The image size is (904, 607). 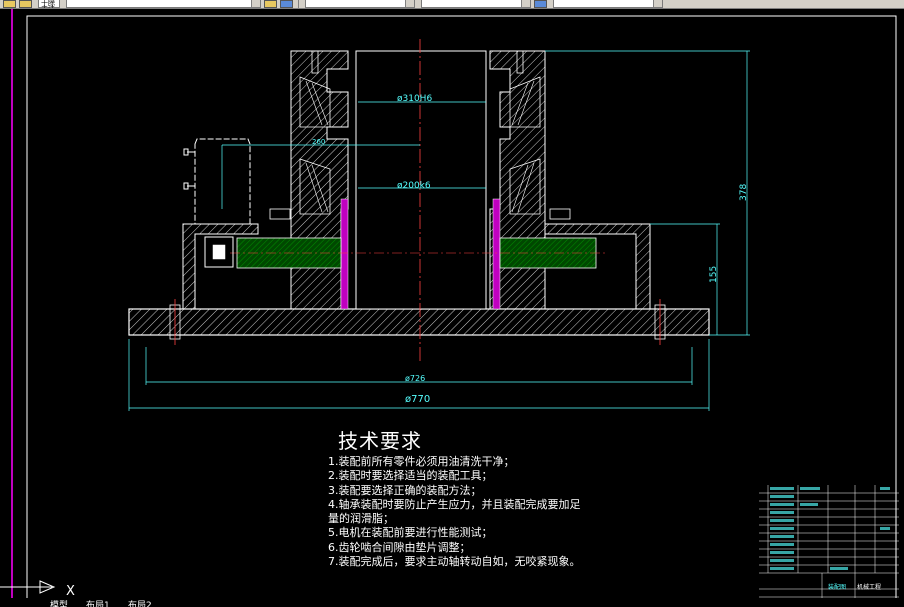 What do you see at coordinates (837, 587) in the screenshot?
I see `title-block-drawing-name: 装配图` at bounding box center [837, 587].